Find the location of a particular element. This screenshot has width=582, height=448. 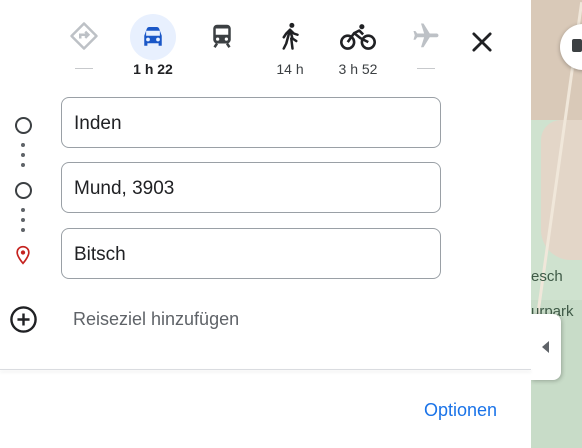

mode-car-duration: 1 h 22 is located at coordinates (153, 69).